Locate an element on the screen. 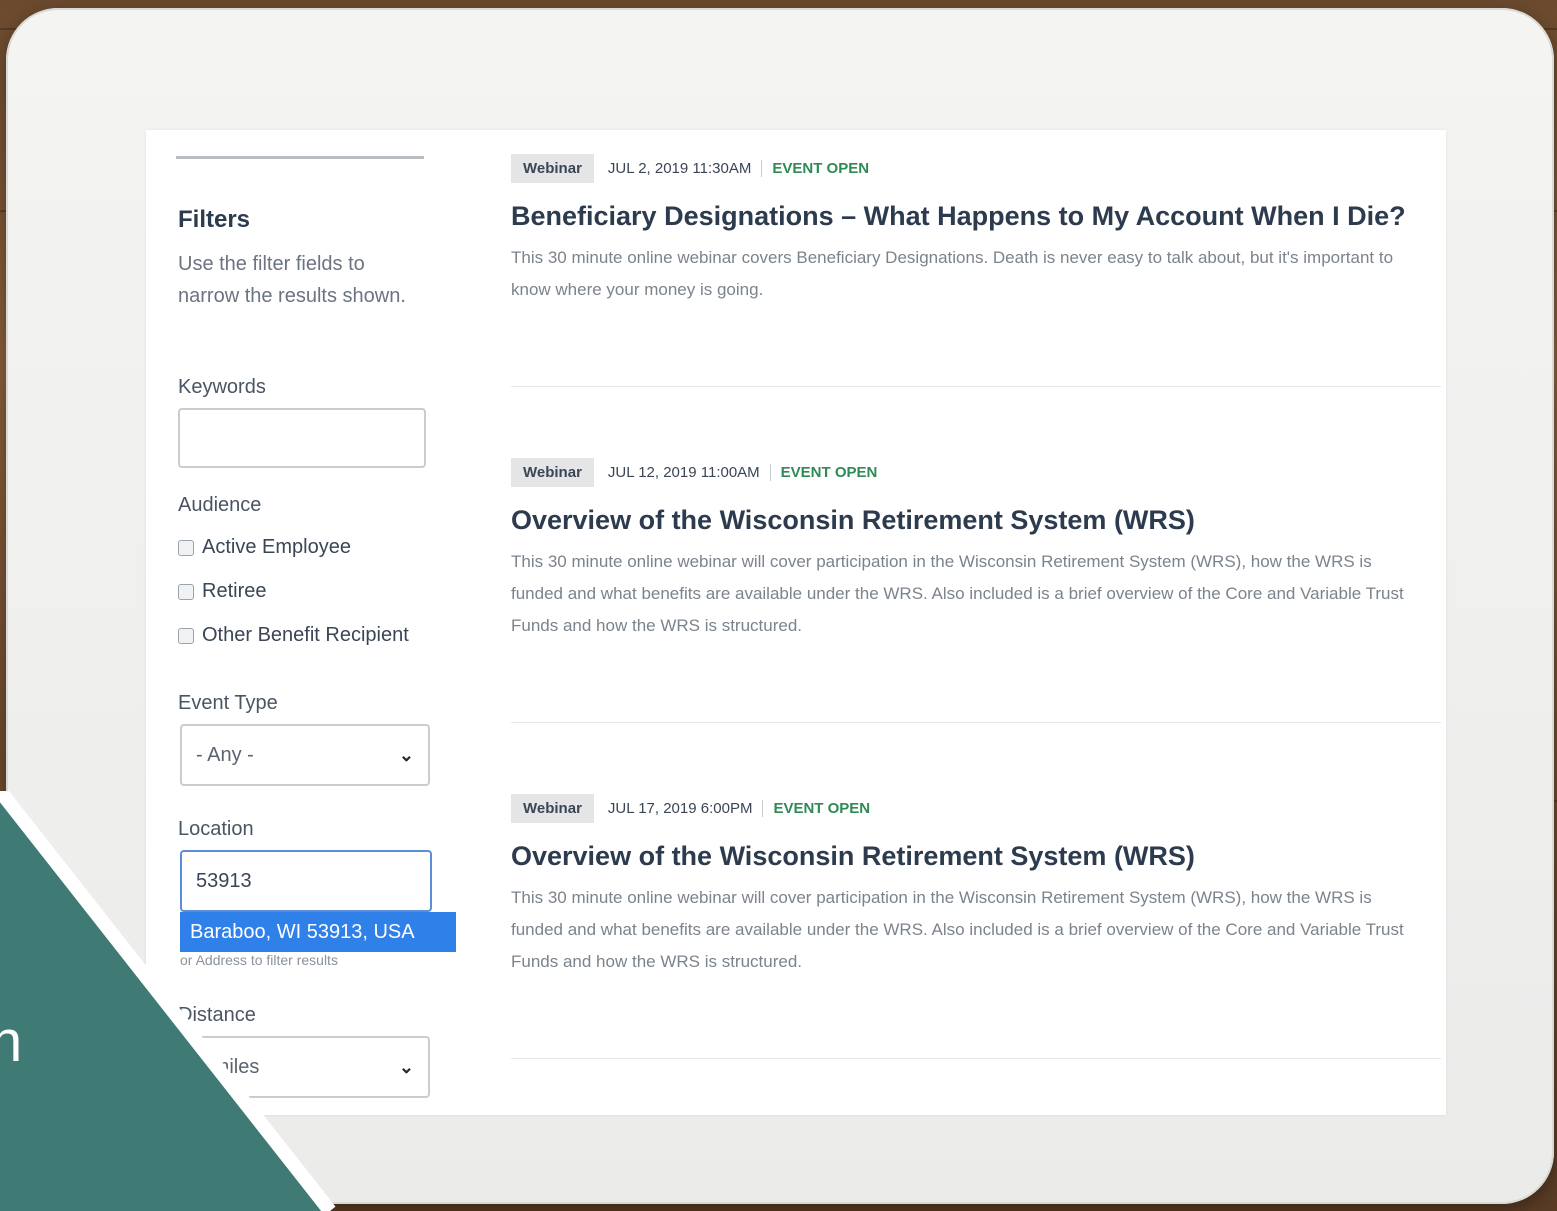 Image resolution: width=1557 pixels, height=1211 pixels. keywords-label: Keywords is located at coordinates (222, 387).